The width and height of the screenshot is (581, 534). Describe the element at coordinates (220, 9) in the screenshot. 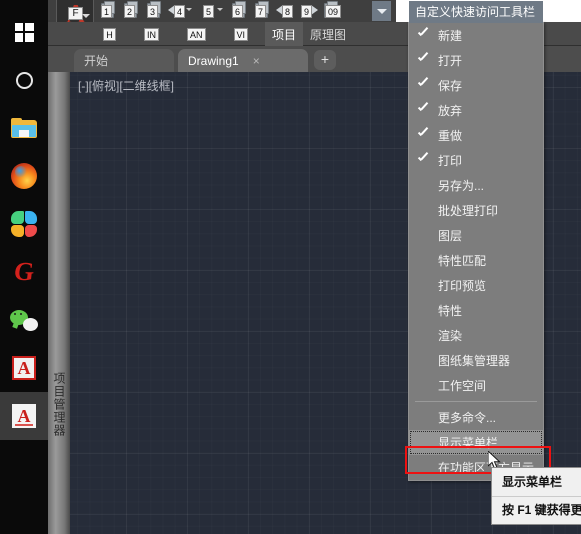

I see `redo-dropdown-chevron-down-icon` at that location.